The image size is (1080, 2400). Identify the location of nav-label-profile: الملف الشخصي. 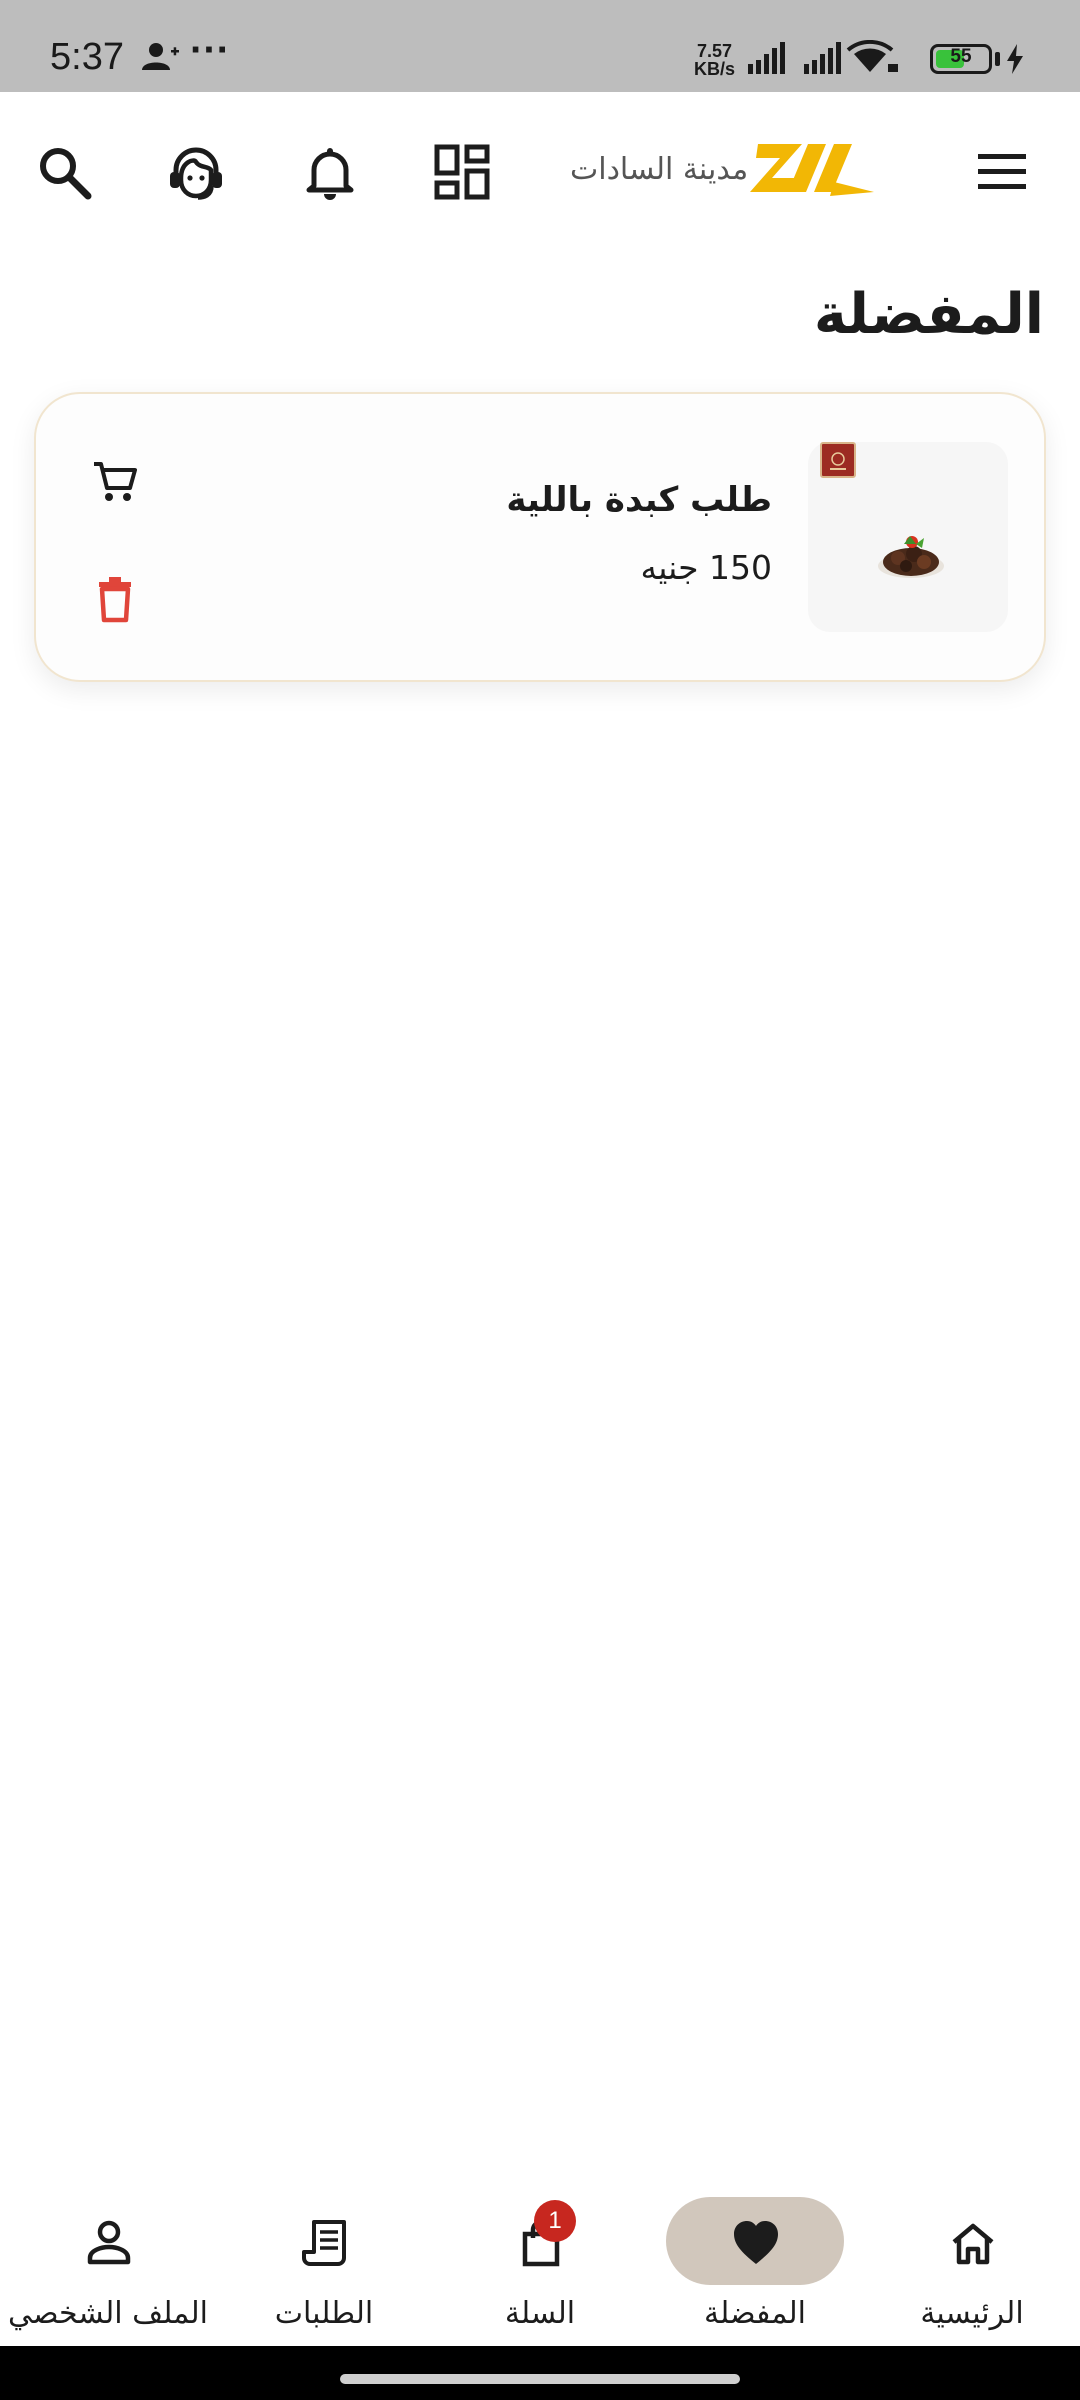
(108, 2313).